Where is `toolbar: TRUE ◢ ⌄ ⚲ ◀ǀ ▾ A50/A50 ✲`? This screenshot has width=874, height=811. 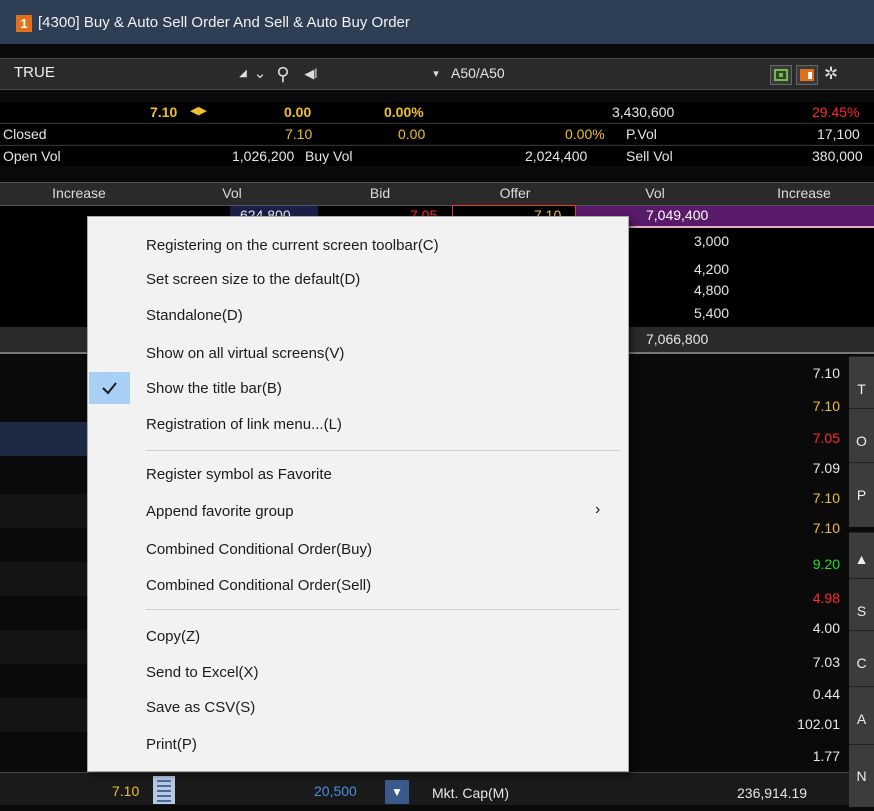 toolbar: TRUE ◢ ⌄ ⚲ ◀ǀ ▾ A50/A50 ✲ is located at coordinates (437, 74).